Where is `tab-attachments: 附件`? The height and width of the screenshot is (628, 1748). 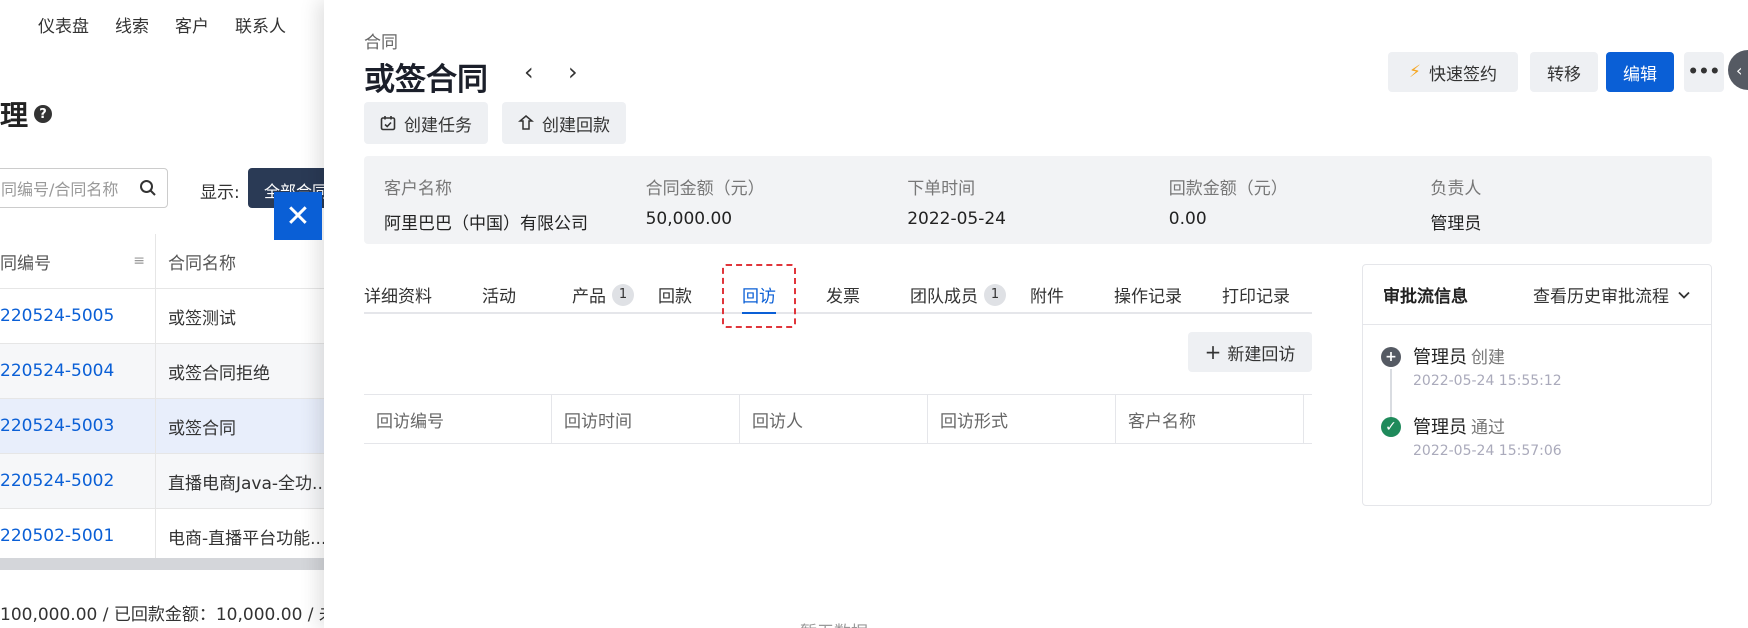
tab-attachments: 附件 is located at coordinates (1047, 294).